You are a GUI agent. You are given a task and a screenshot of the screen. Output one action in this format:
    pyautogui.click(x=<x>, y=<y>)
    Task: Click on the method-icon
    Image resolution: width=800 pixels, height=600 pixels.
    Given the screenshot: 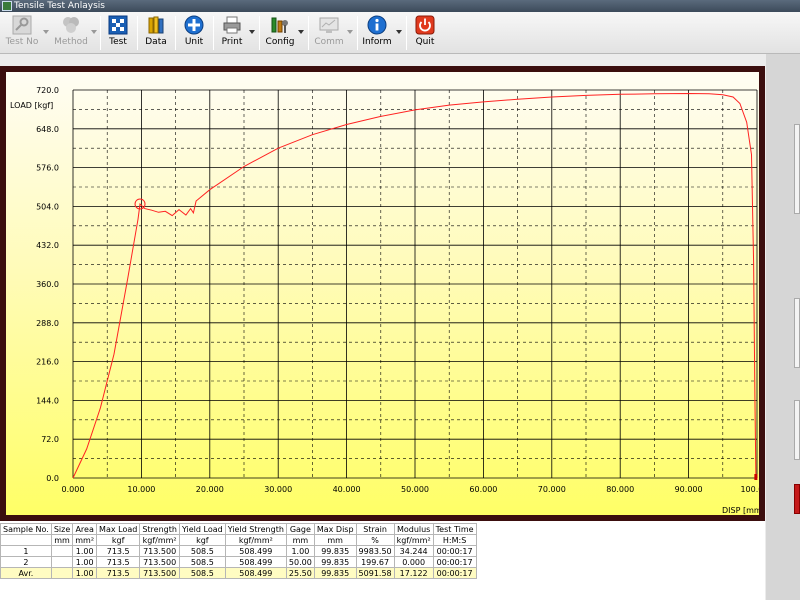 What is the action you would take?
    pyautogui.click(x=71, y=25)
    